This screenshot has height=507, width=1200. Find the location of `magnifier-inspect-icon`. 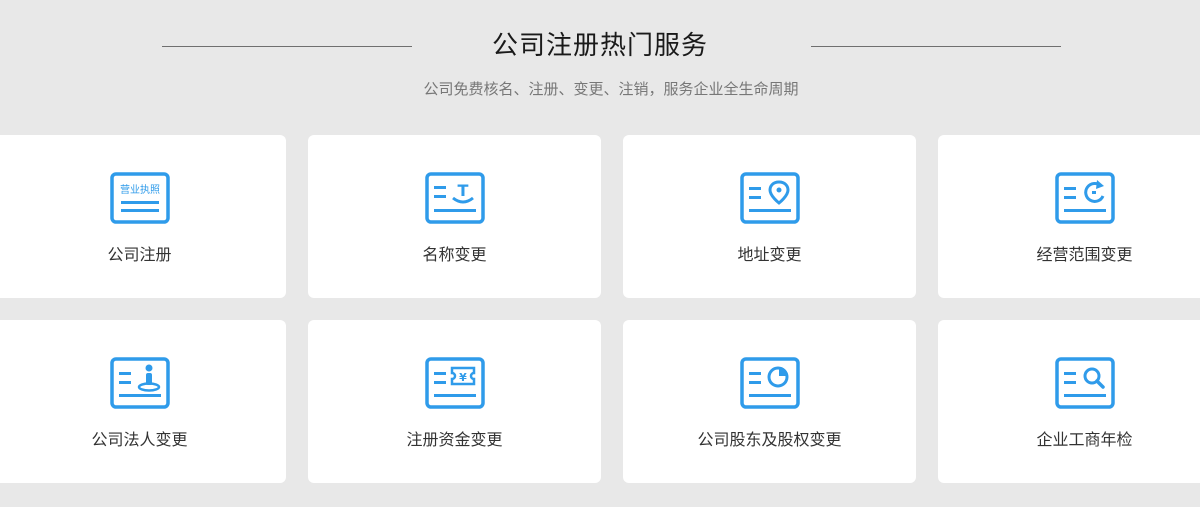

magnifier-inspect-icon is located at coordinates (1084, 383).